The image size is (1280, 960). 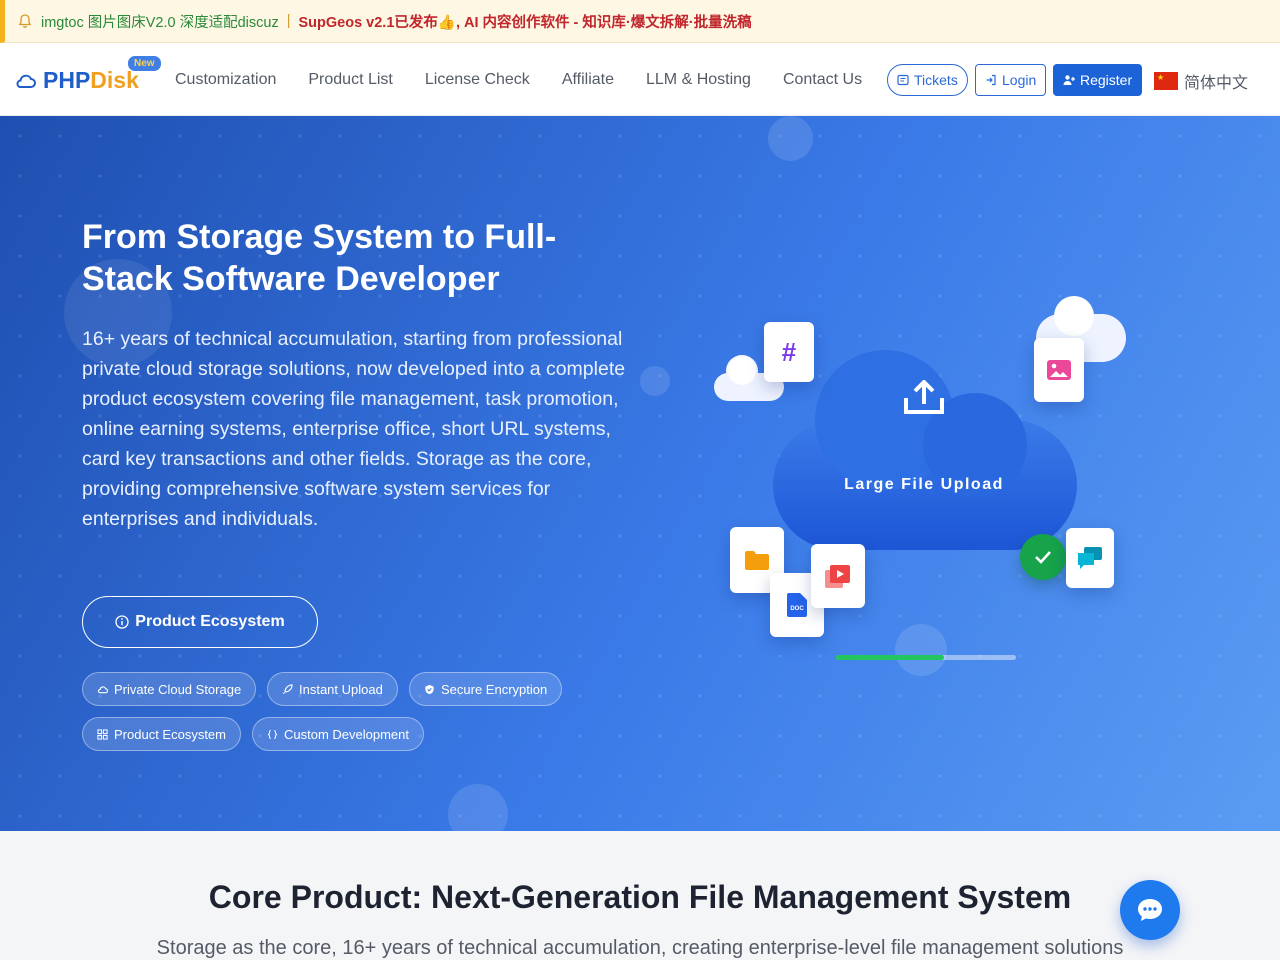 I want to click on chat-card, so click(x=1090, y=558).